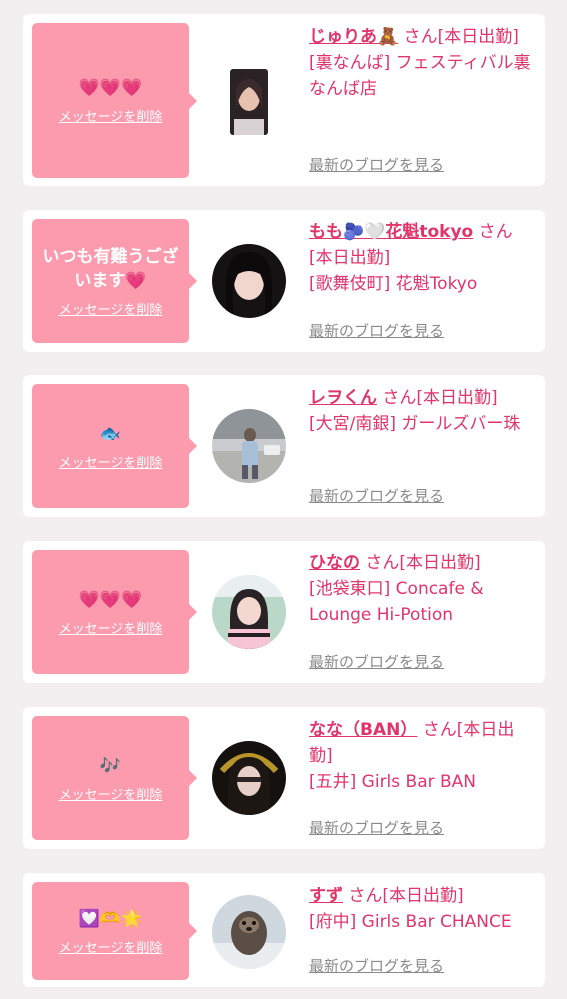 The height and width of the screenshot is (999, 567). I want to click on shop-name: [池袋東口] Concafe & Lounge Hi-Potion, so click(396, 602).